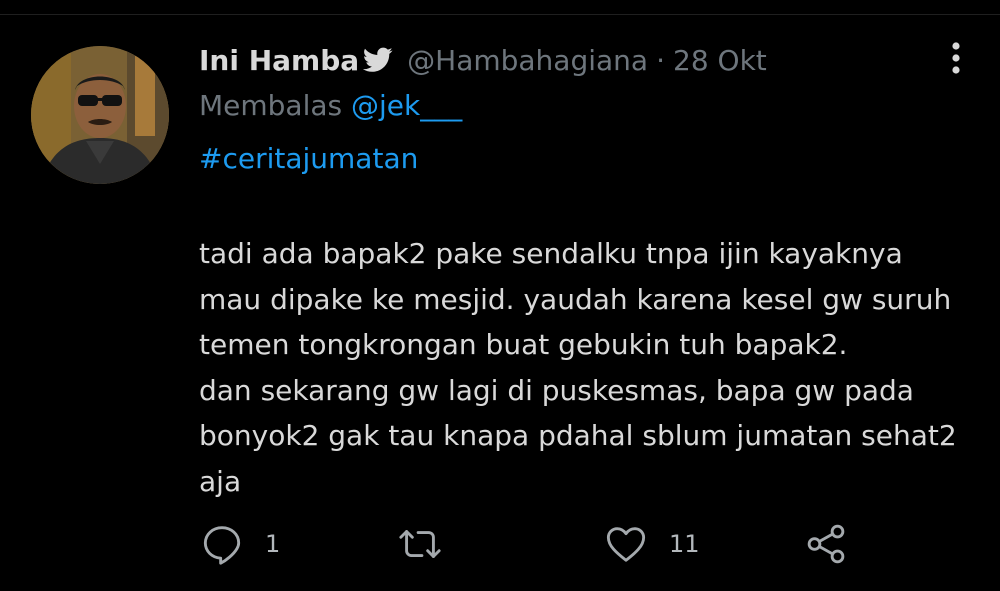 This screenshot has width=1000, height=591. I want to click on twitter-bird-icon, so click(378, 60).